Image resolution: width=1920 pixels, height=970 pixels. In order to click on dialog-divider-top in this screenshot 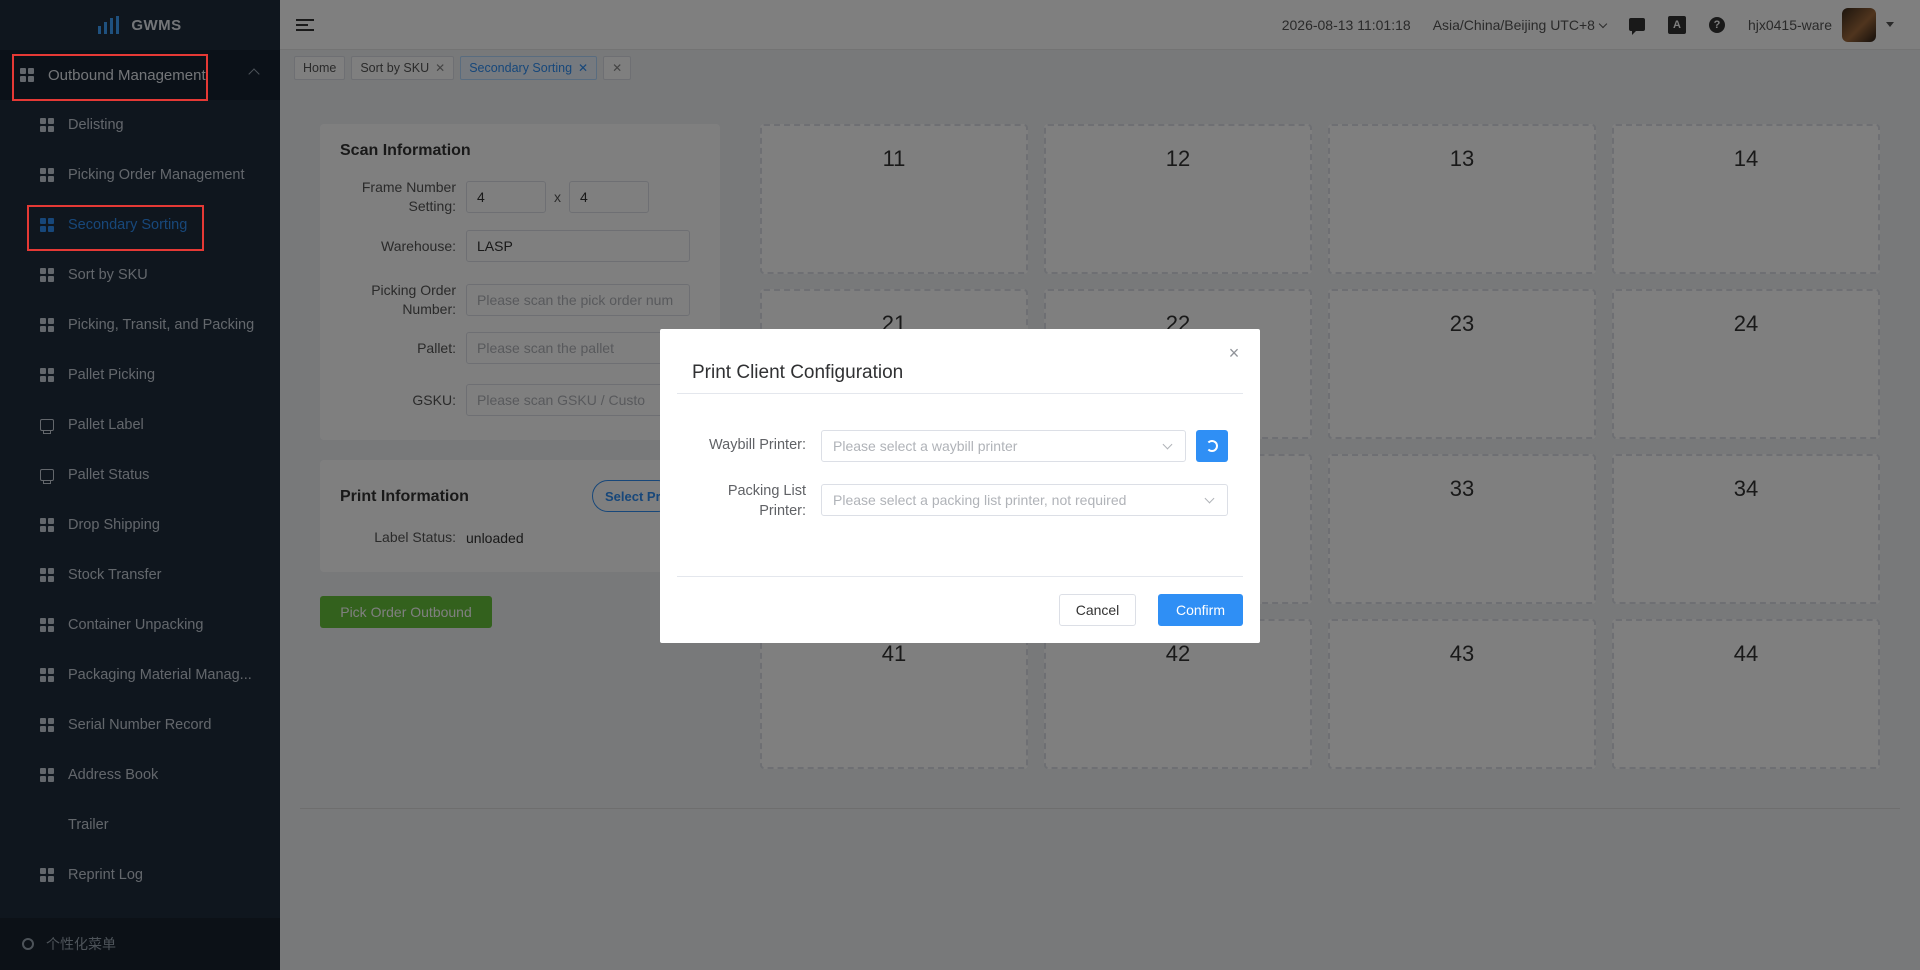, I will do `click(960, 393)`.